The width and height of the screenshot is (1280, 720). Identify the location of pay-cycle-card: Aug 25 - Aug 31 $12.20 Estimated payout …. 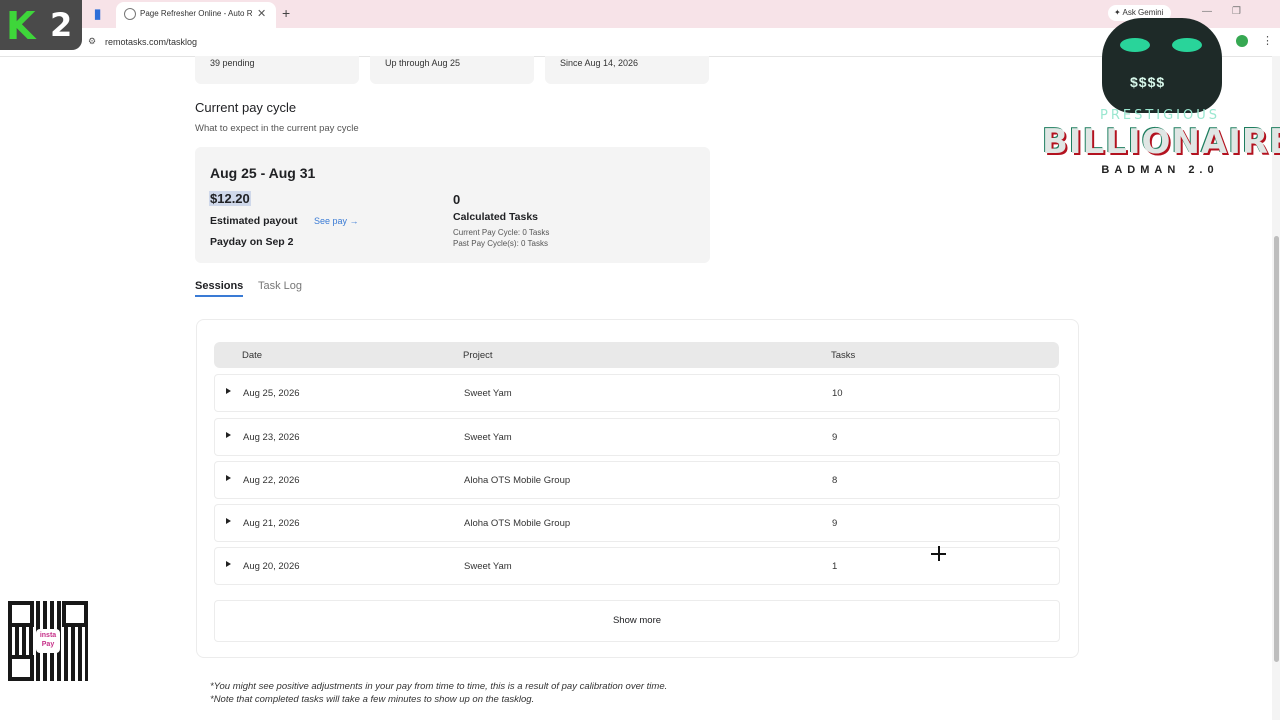
(452, 205).